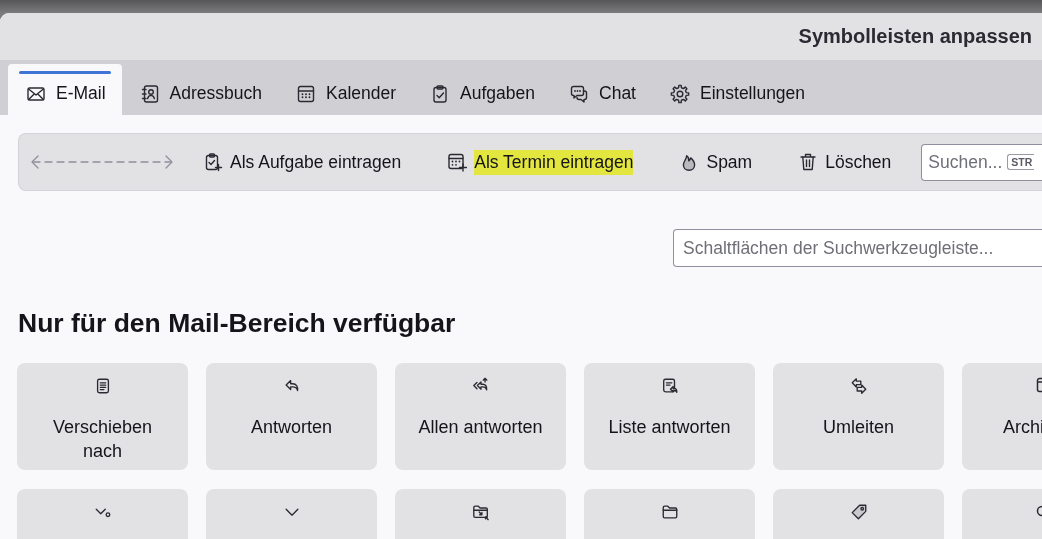 The width and height of the screenshot is (1042, 539). Describe the element at coordinates (102, 416) in the screenshot. I see `tile-button: Verschieben nach` at that location.